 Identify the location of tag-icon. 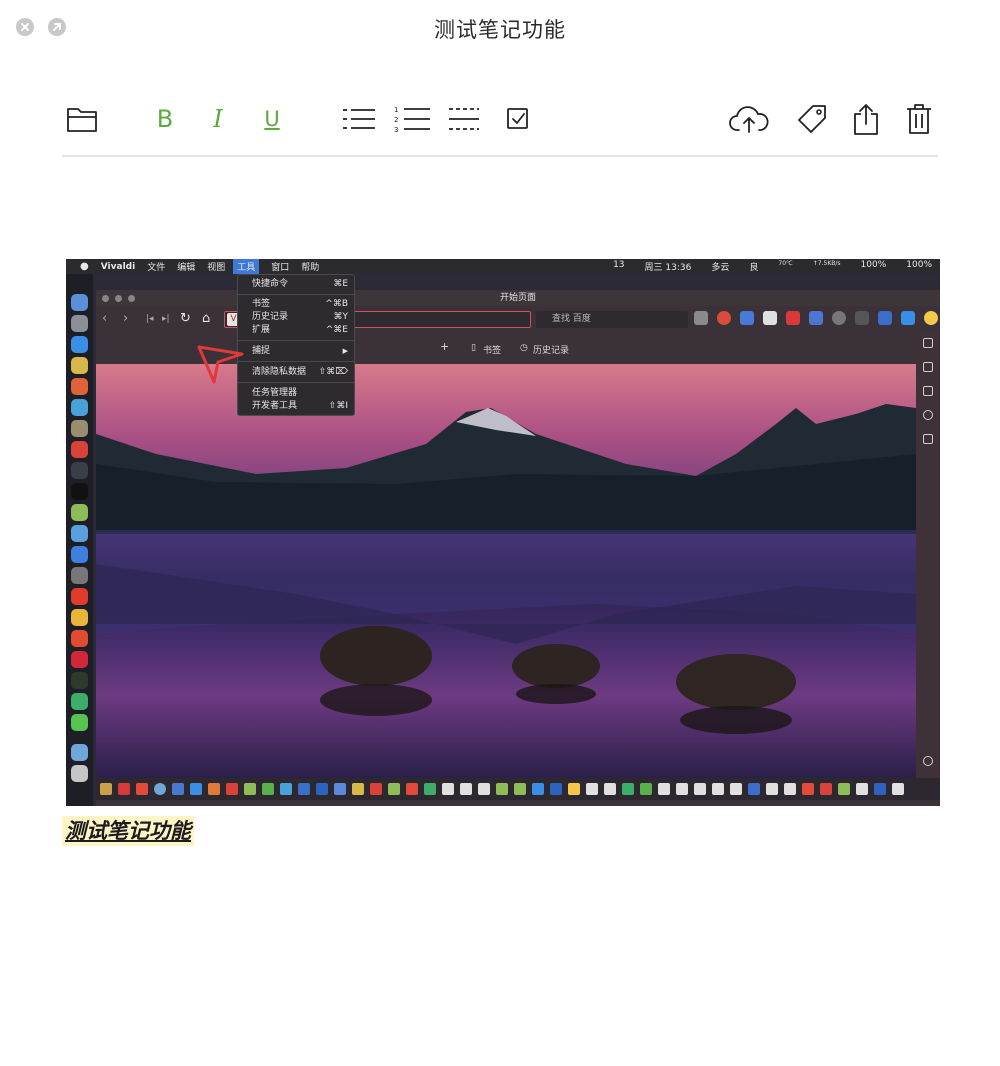
(812, 119).